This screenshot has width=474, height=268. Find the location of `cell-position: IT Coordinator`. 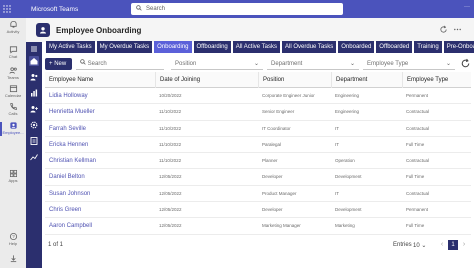

cell-position: IT Coordinator is located at coordinates (276, 128).